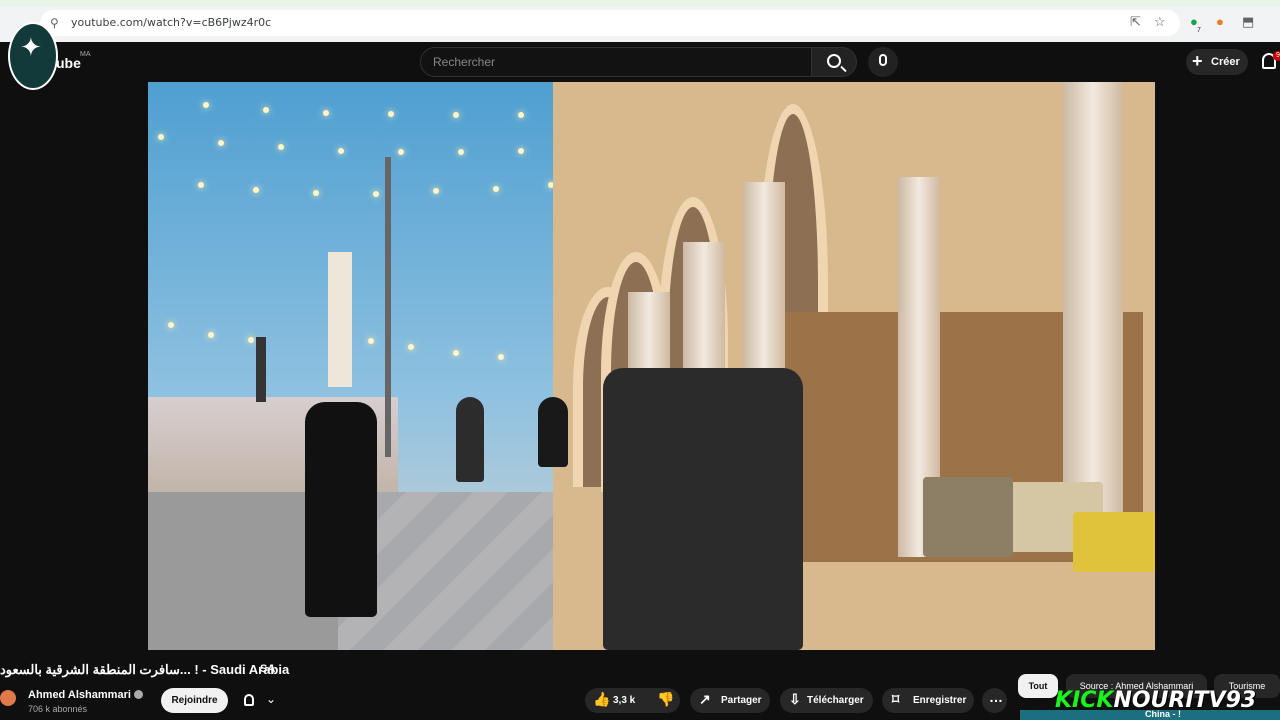  Describe the element at coordinates (1220, 22) in the screenshot. I see `extension-icon: ●` at that location.